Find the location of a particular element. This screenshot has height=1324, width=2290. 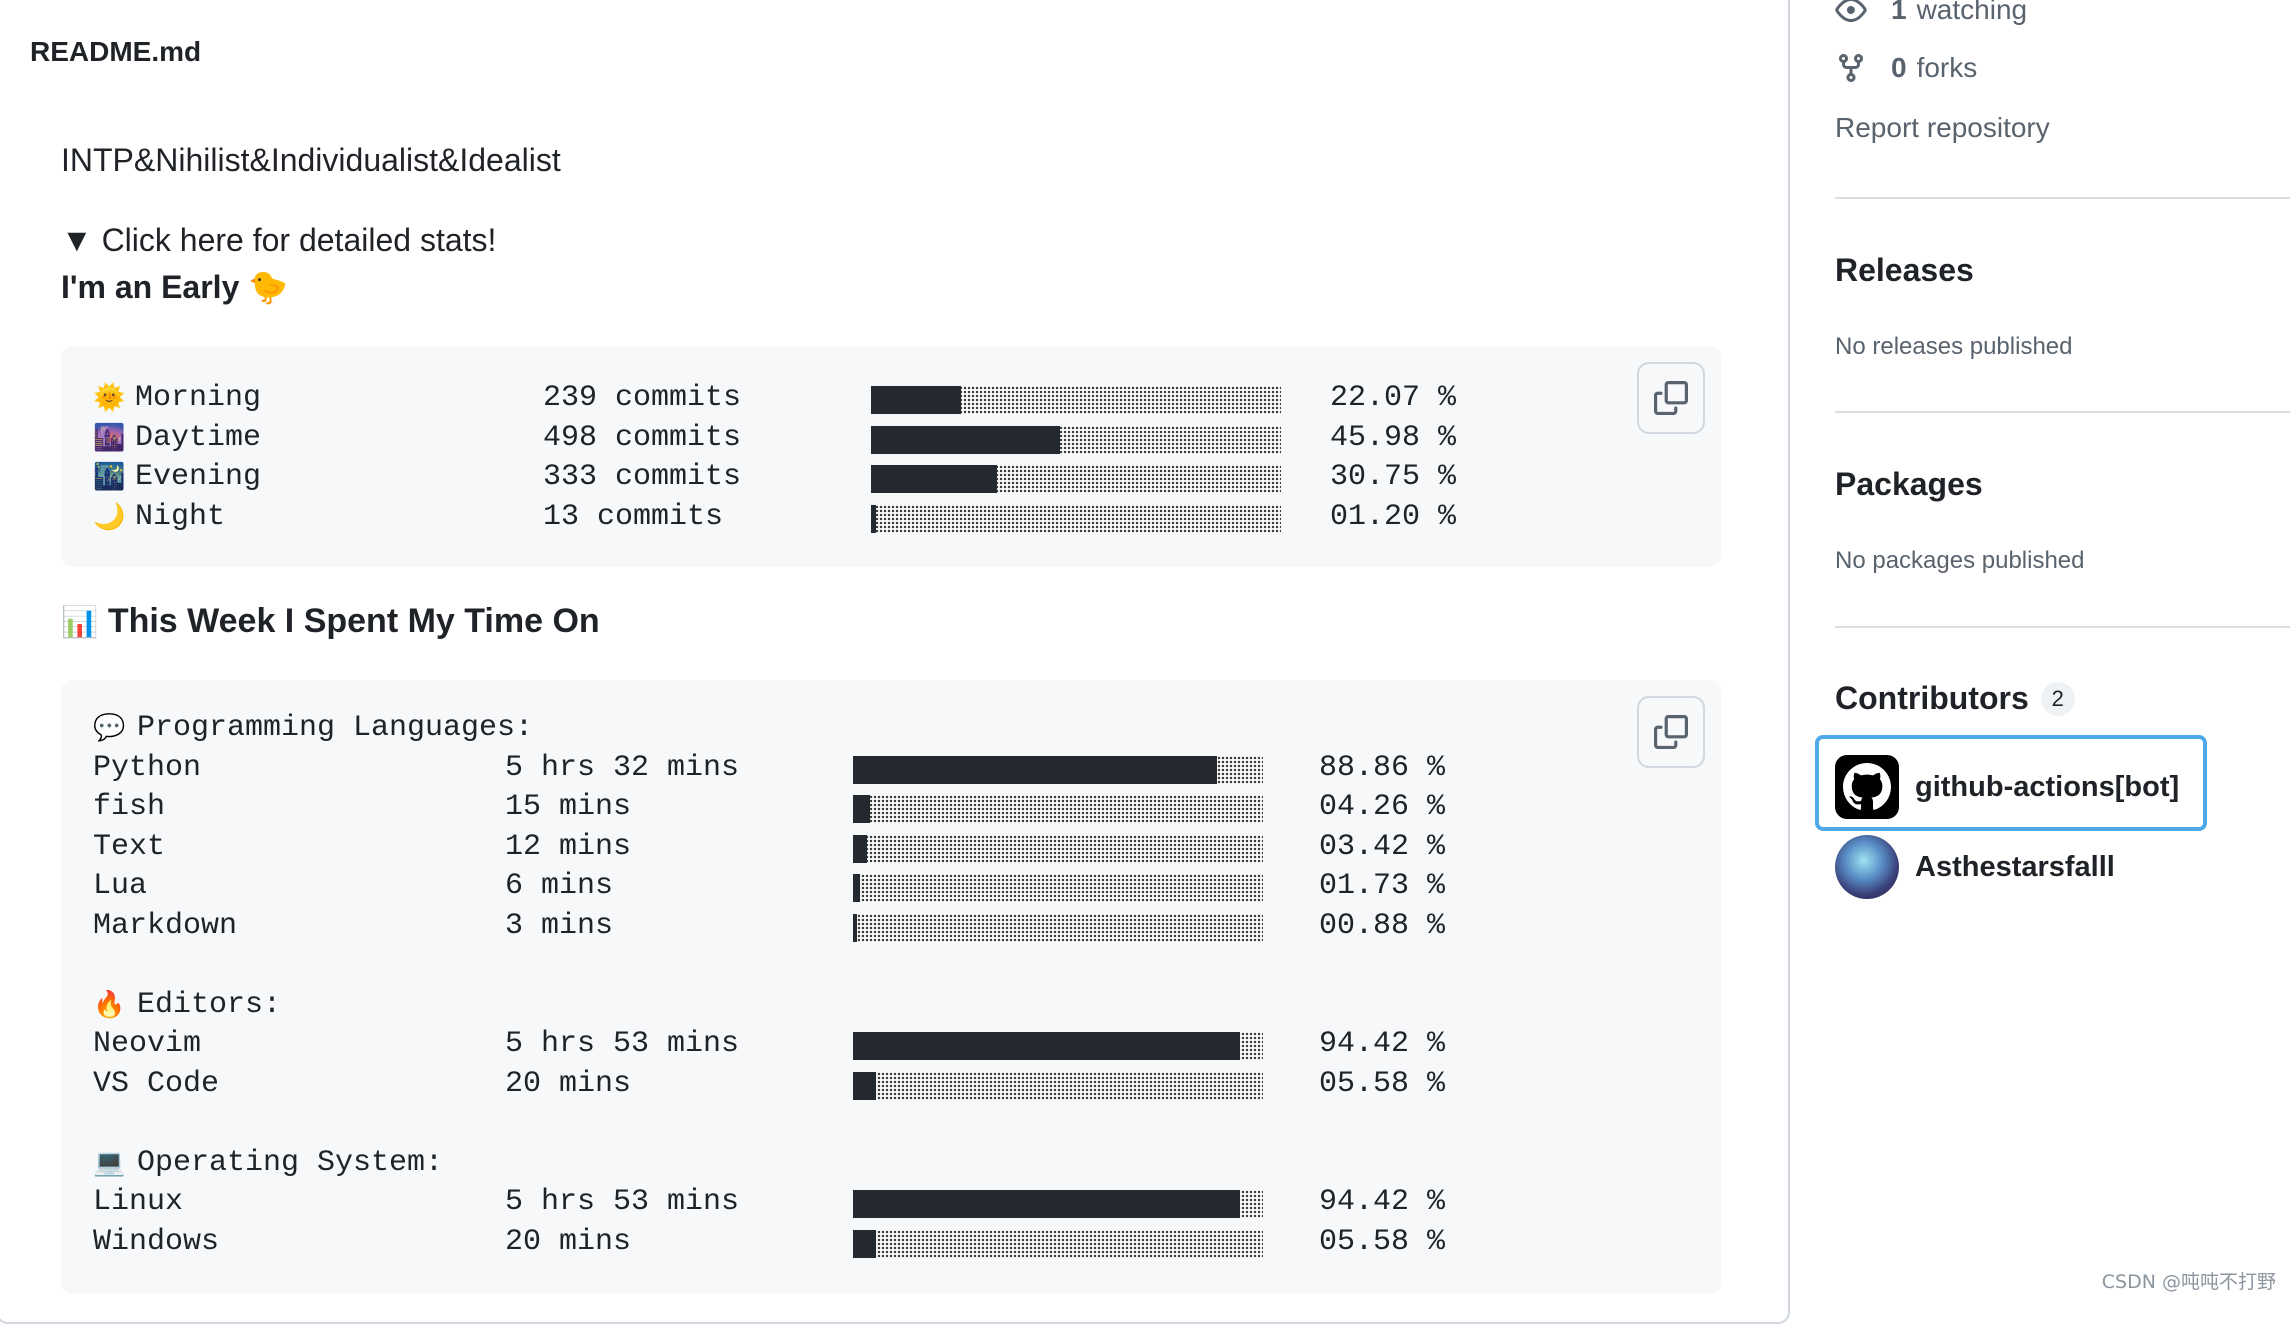

stat-percent: 88.86 % is located at coordinates (1382, 767).